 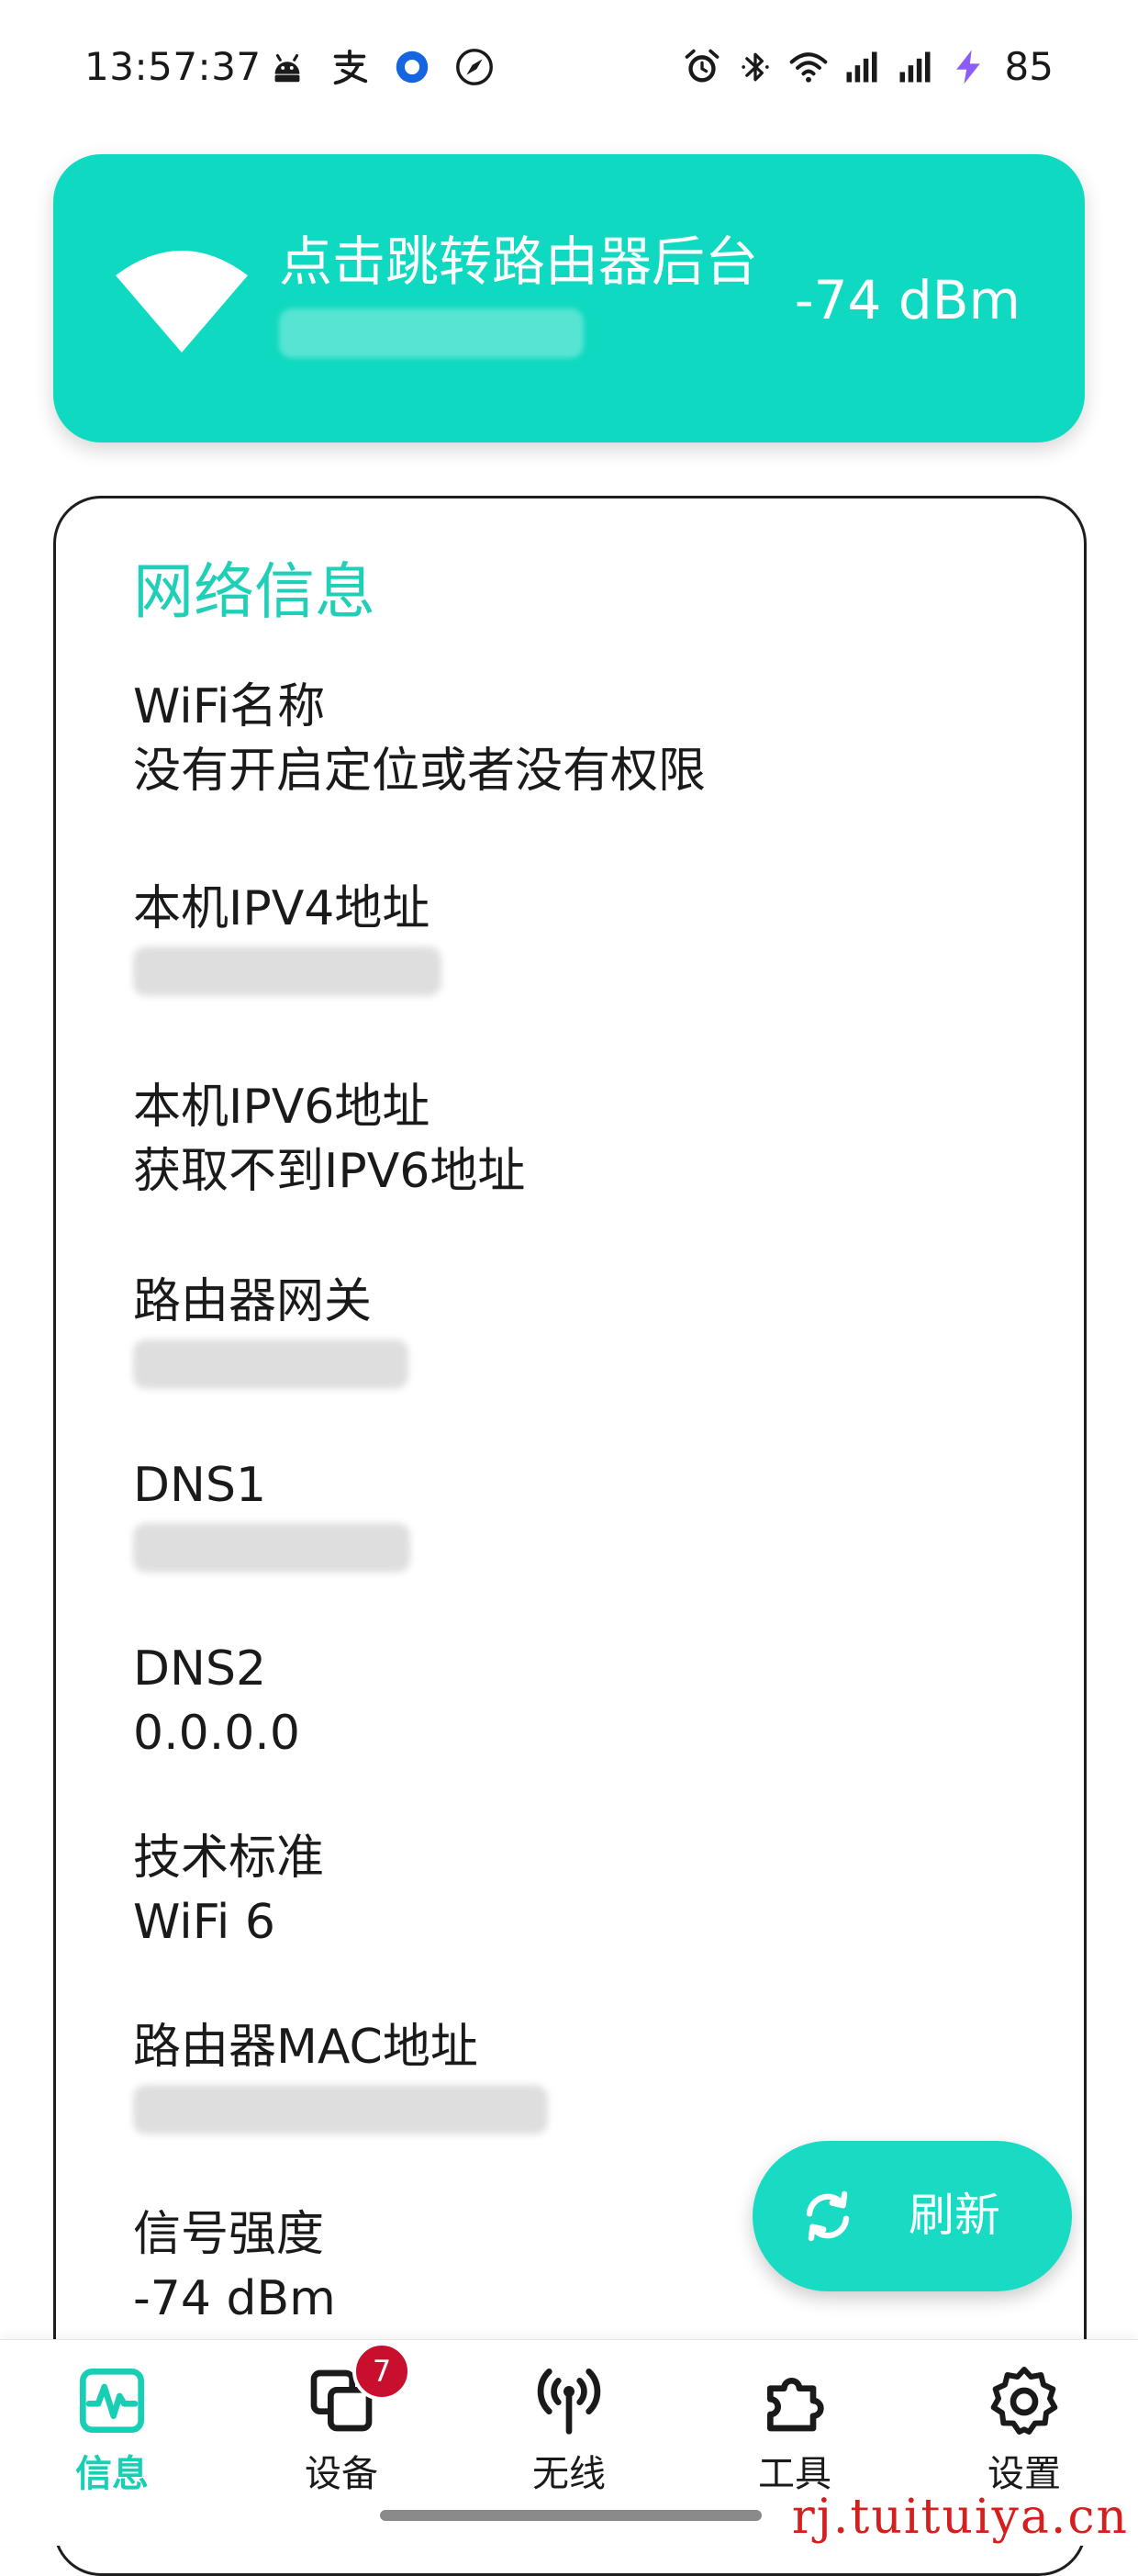 What do you see at coordinates (702, 66) in the screenshot?
I see `alarm-icon` at bounding box center [702, 66].